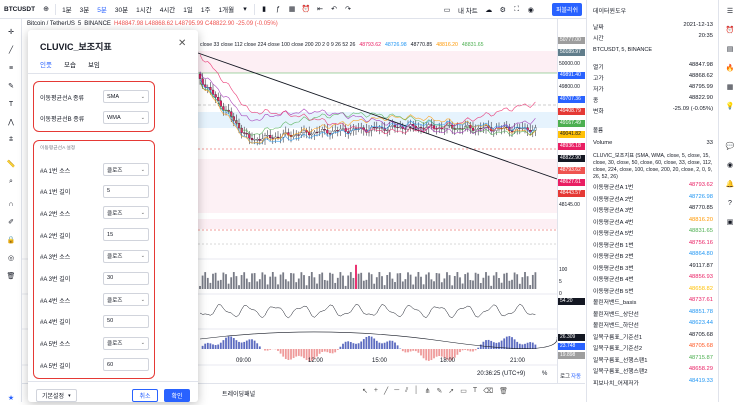  What do you see at coordinates (11, 204) in the screenshot?
I see `magnet-icon: ∩` at bounding box center [11, 204].